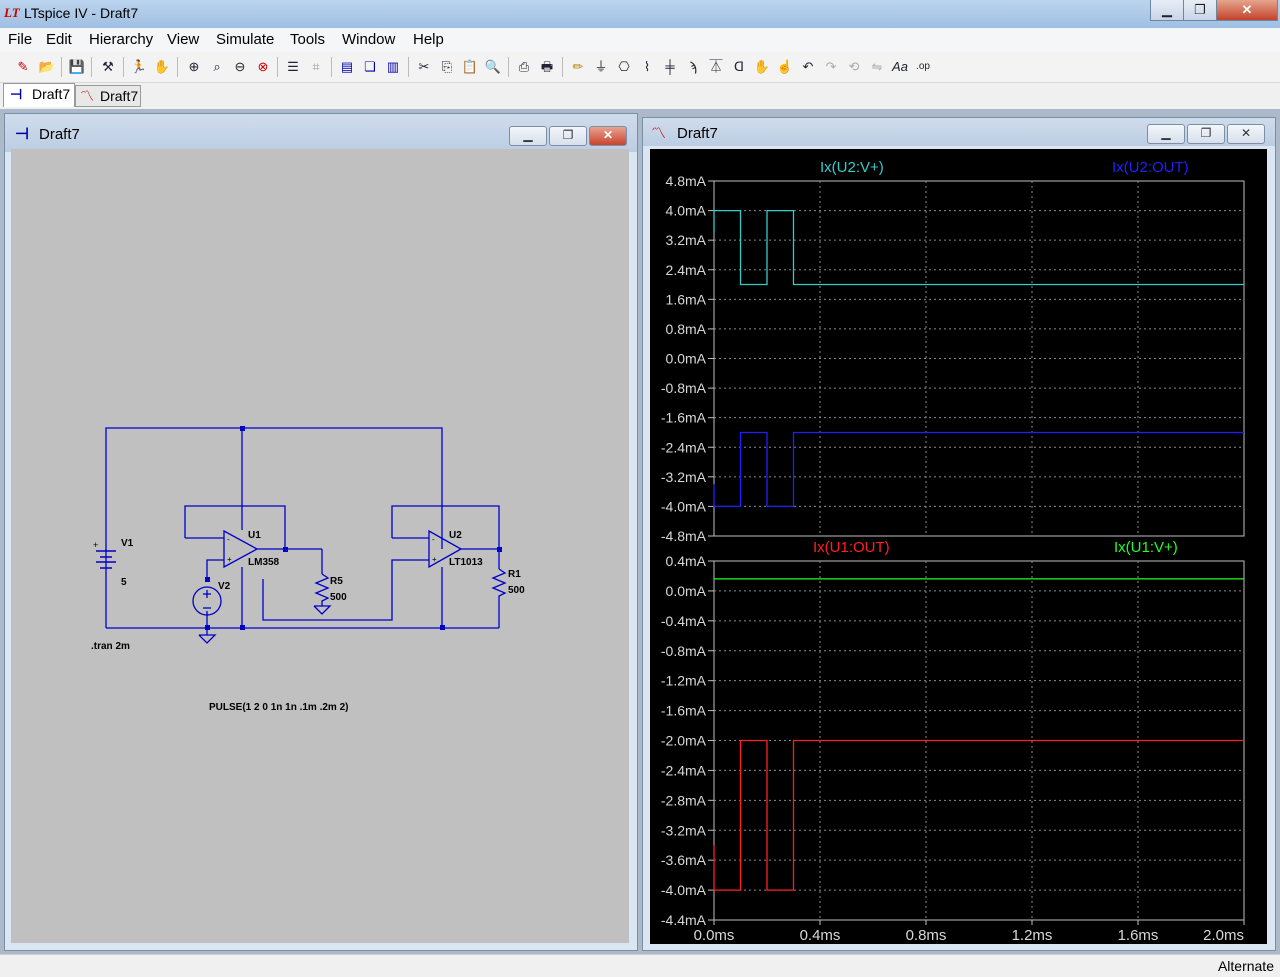 The height and width of the screenshot is (977, 1280). Describe the element at coordinates (684, 860) in the screenshot. I see `y-tick-label: -3.6mA` at that location.